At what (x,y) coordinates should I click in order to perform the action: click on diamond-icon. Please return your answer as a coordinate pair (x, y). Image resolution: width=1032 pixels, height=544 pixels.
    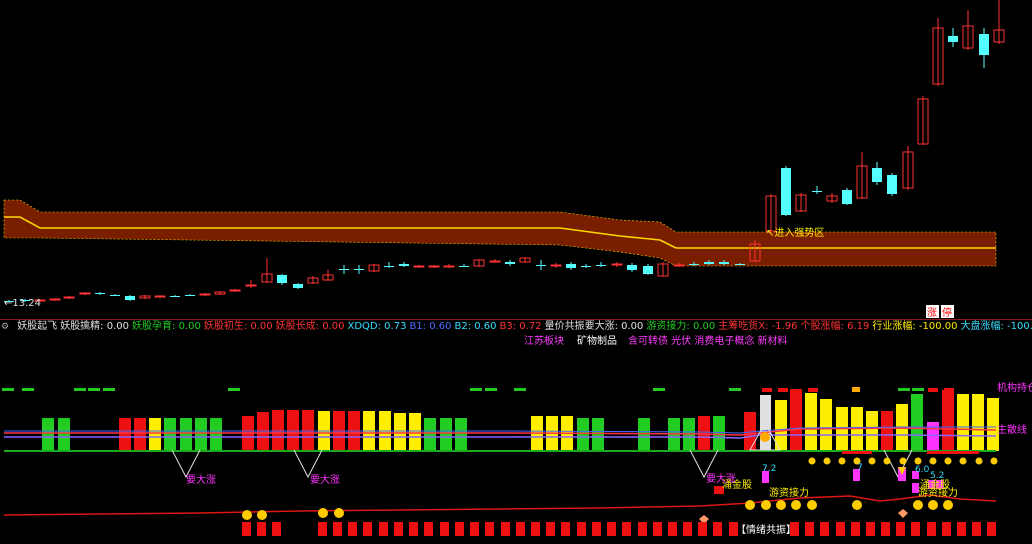
    Looking at the image, I should click on (903, 513).